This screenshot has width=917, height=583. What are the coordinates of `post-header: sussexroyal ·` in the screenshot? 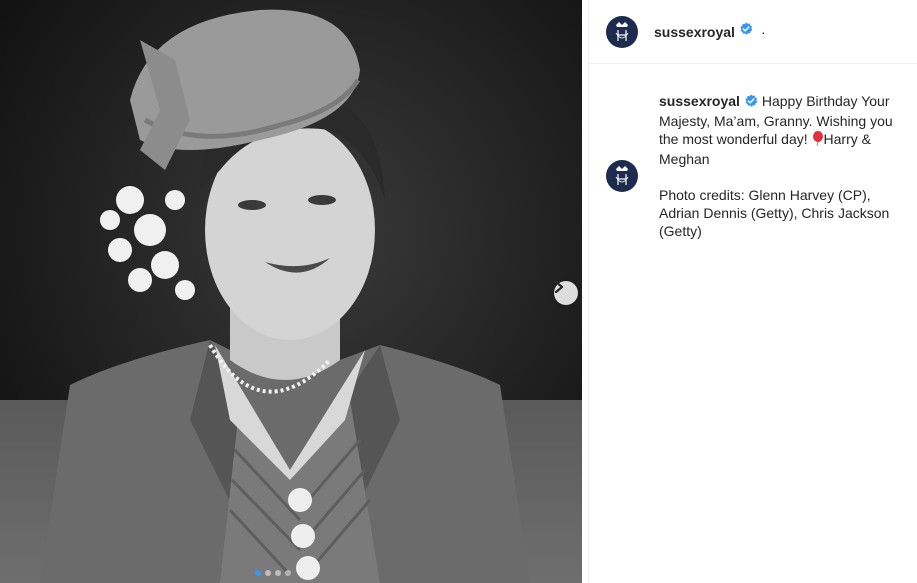 It's located at (753, 32).